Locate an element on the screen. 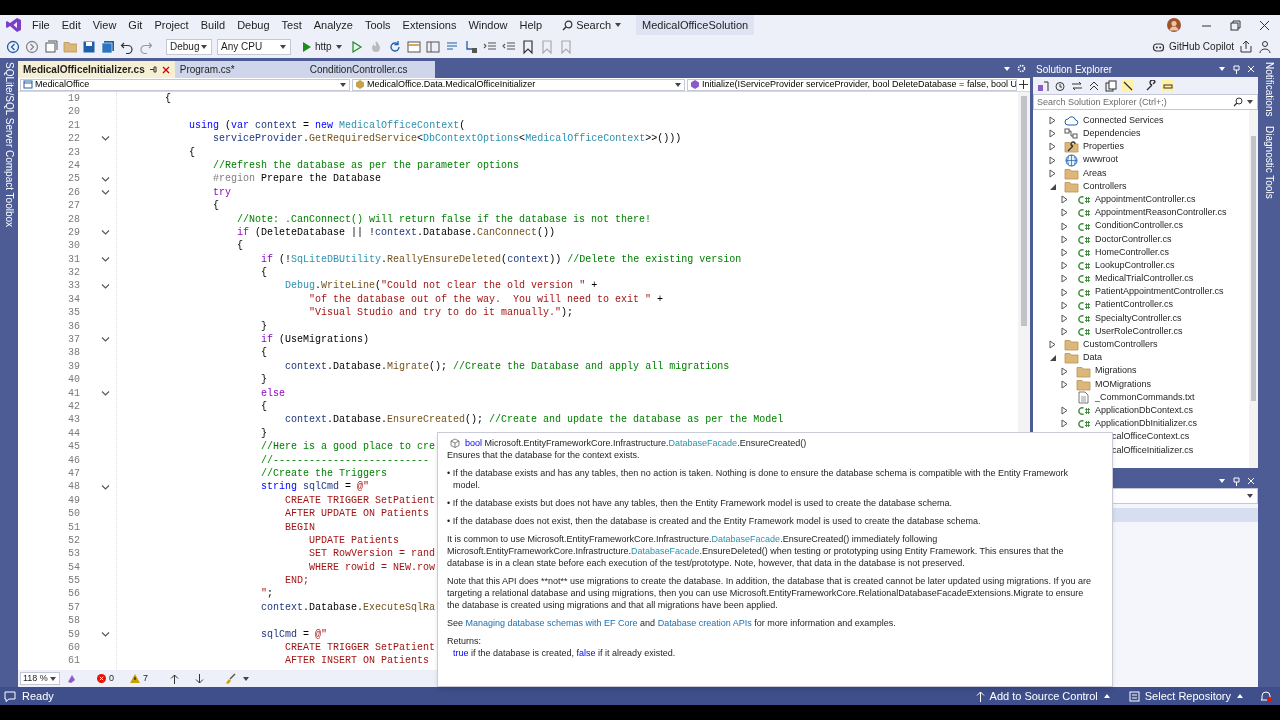 Image resolution: width=1280 pixels, height=720 pixels. notification-bell-icon is located at coordinates (1266, 696).